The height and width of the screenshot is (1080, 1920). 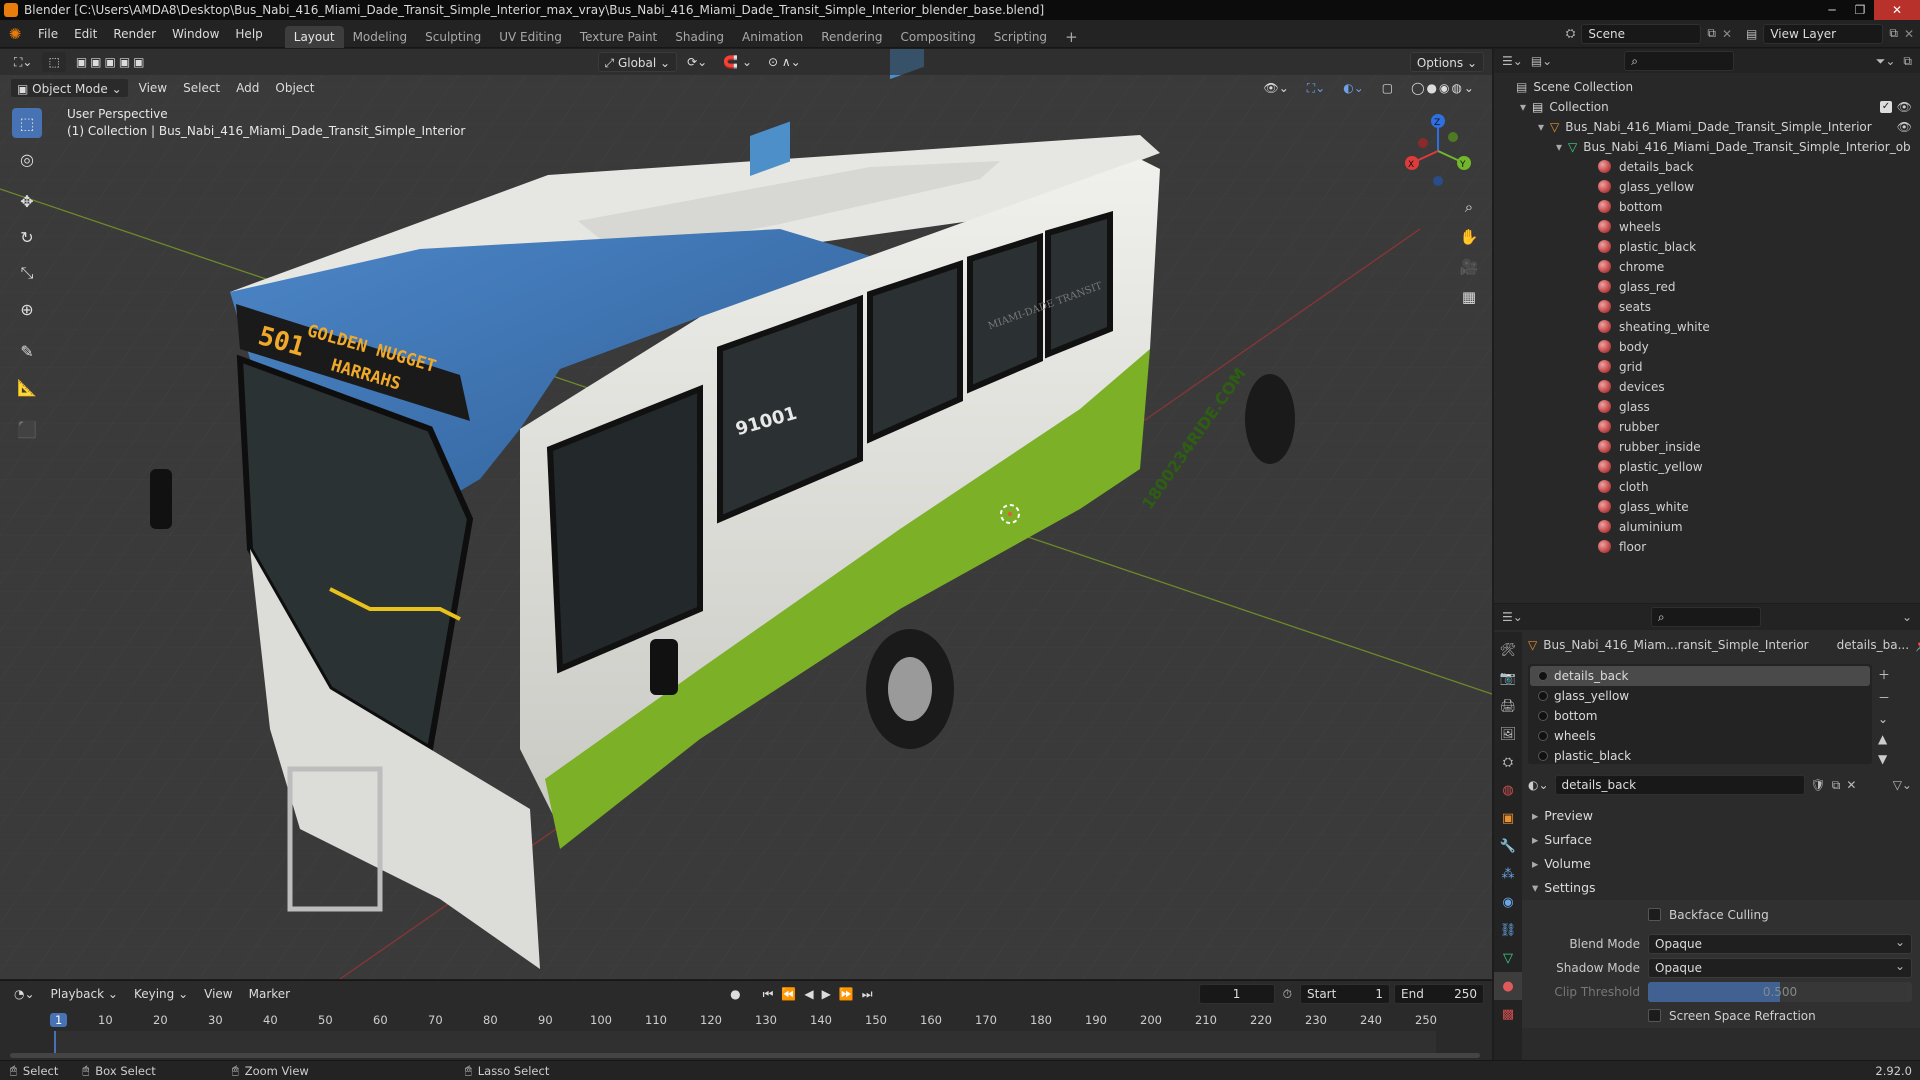 I want to click on tab-shading: Shading, so click(x=699, y=37).